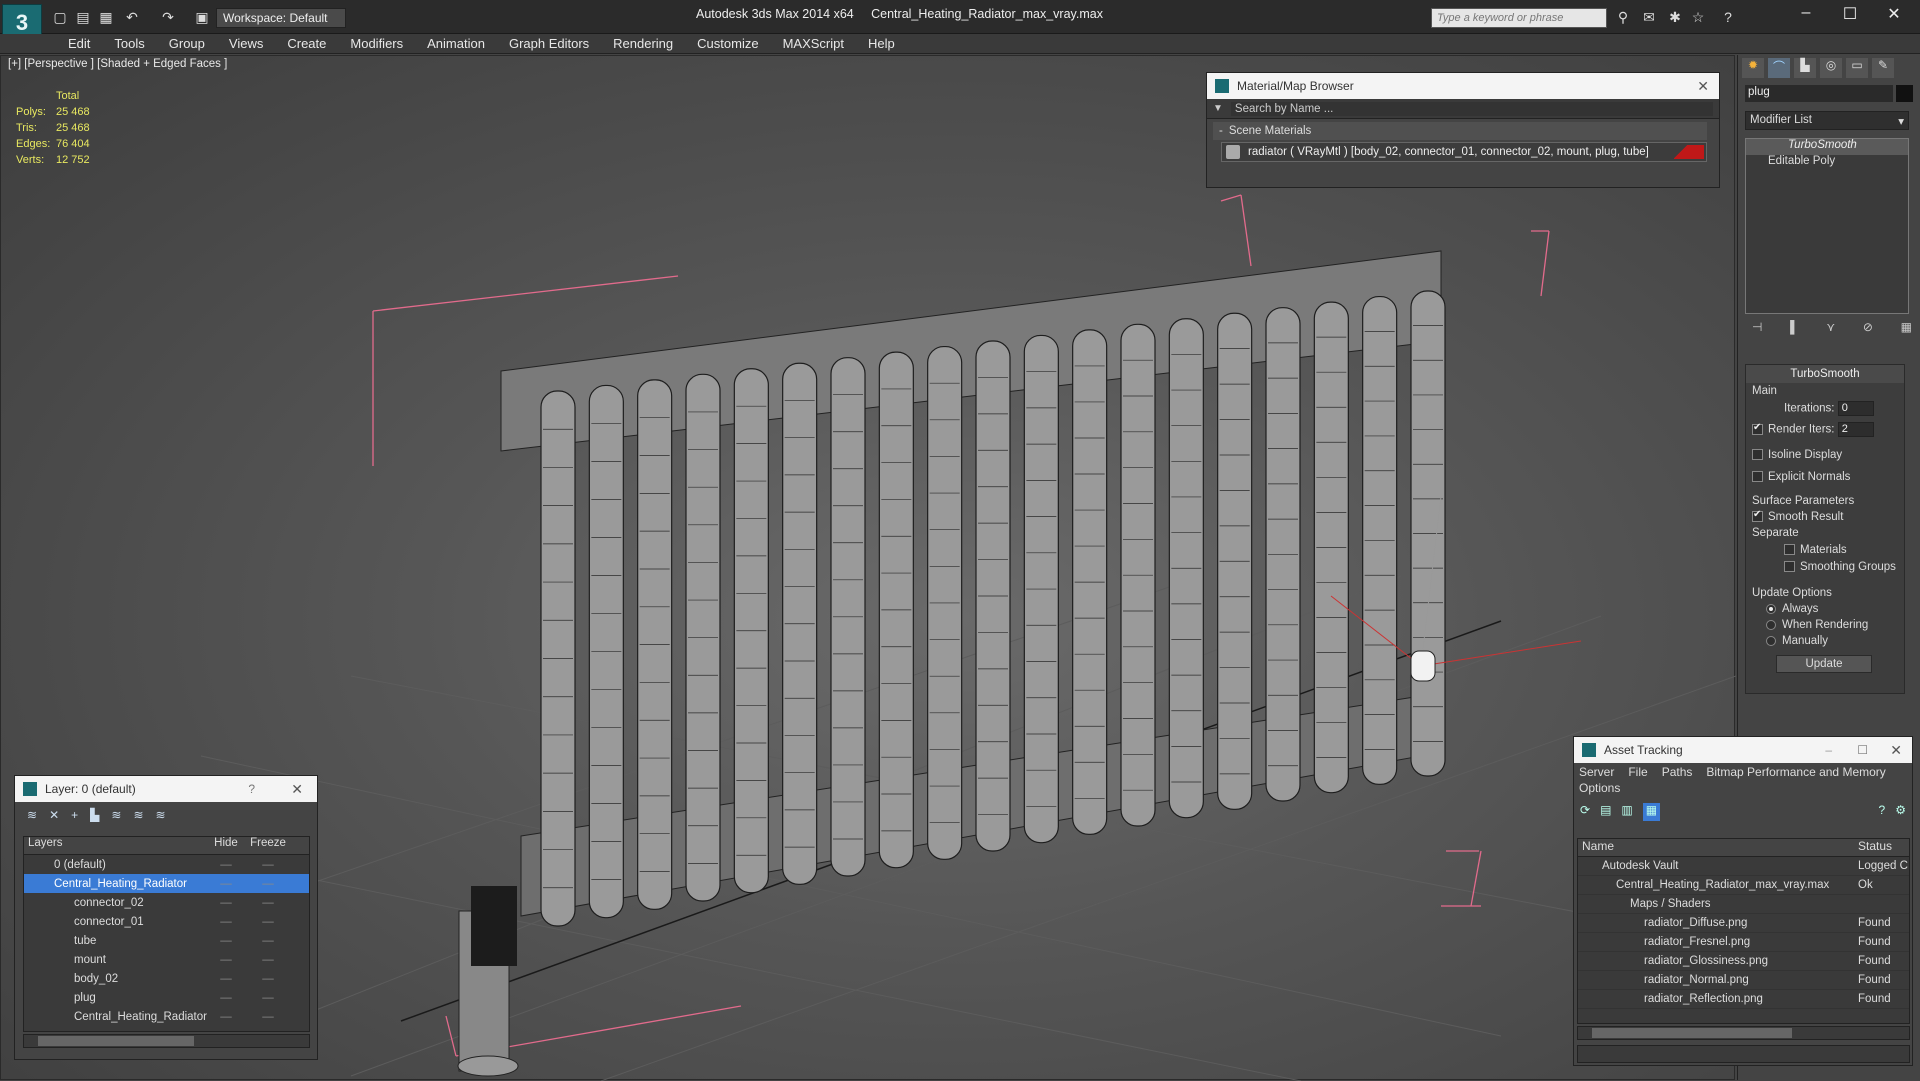  I want to click on binoculars-icon: ⚲, so click(1623, 17).